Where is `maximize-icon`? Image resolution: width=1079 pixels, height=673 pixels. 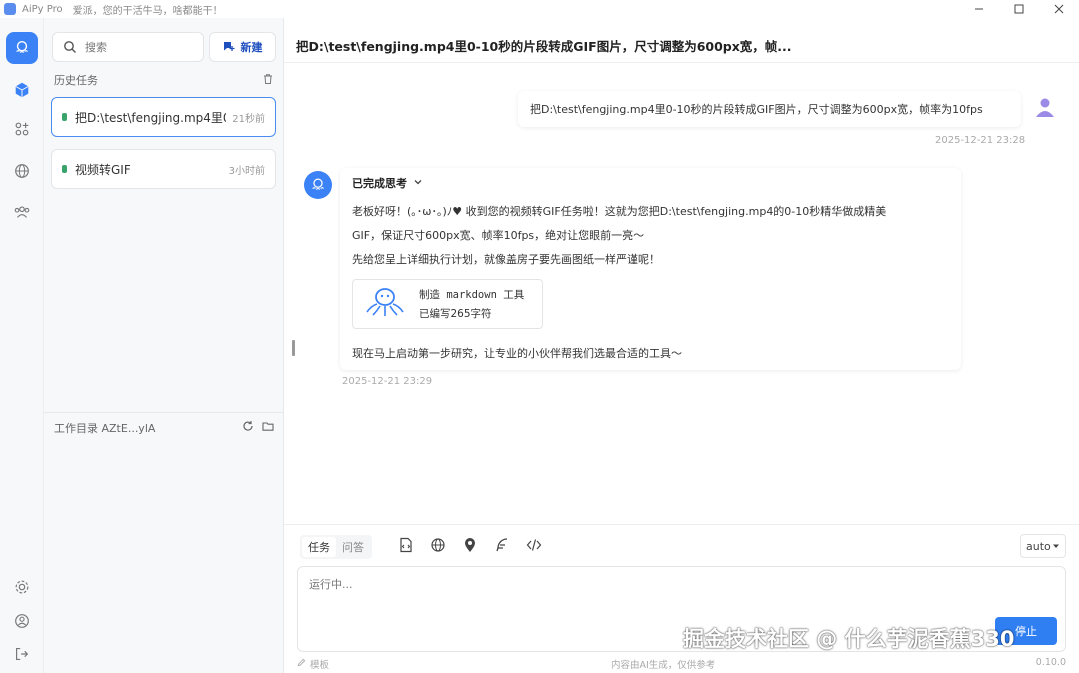
maximize-icon is located at coordinates (1019, 9).